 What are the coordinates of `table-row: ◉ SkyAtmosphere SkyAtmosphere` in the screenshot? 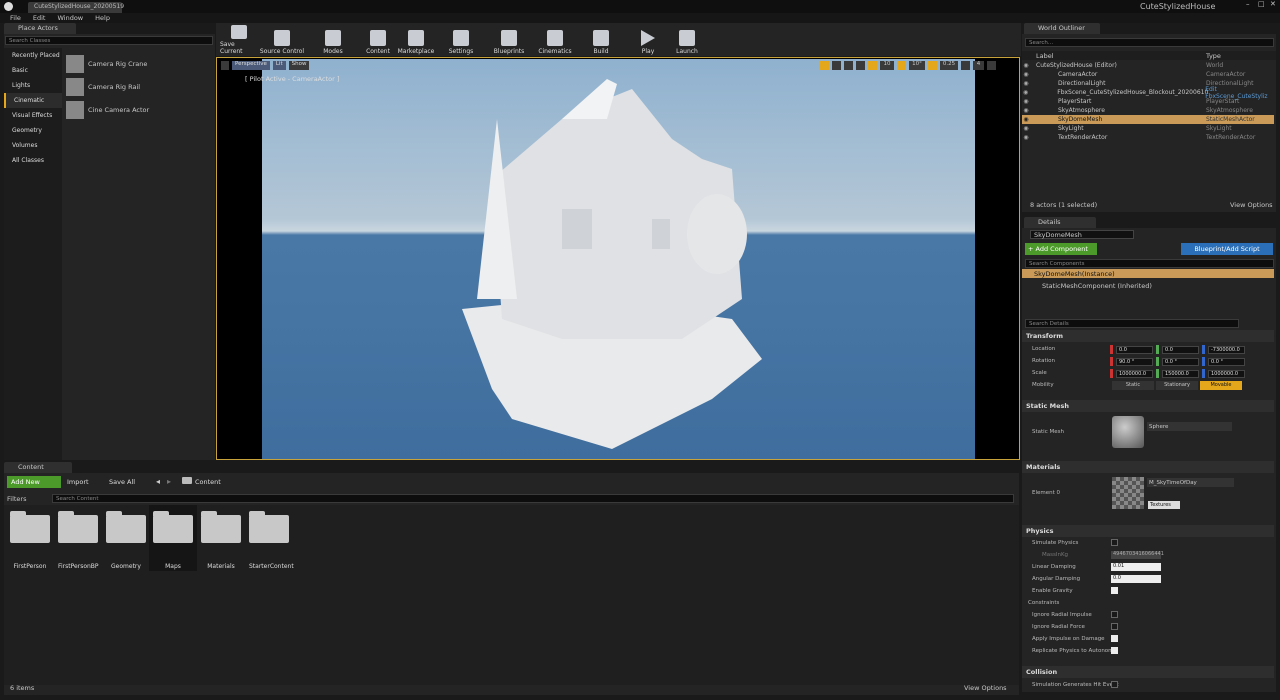 It's located at (1148, 110).